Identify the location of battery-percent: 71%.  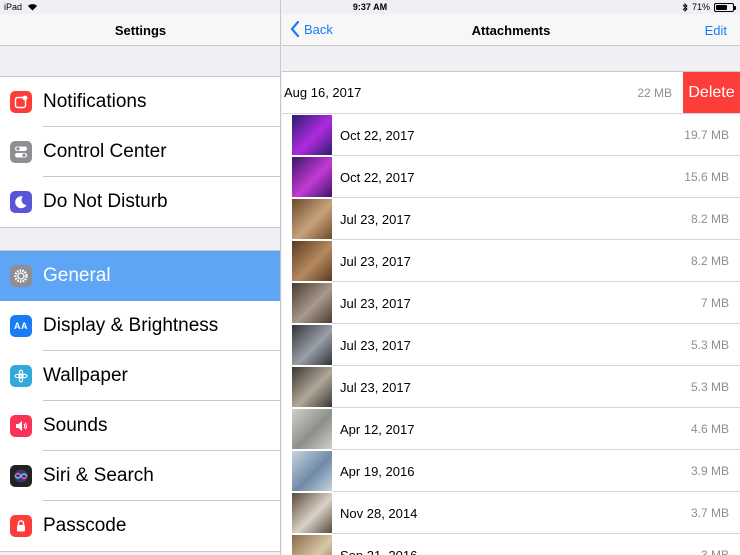
(700, 7).